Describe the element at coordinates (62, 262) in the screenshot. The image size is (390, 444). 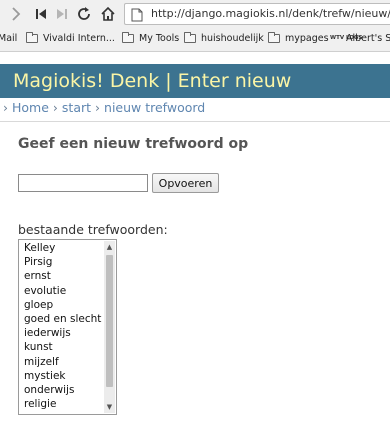
I see `list-item: Pirsig` at that location.